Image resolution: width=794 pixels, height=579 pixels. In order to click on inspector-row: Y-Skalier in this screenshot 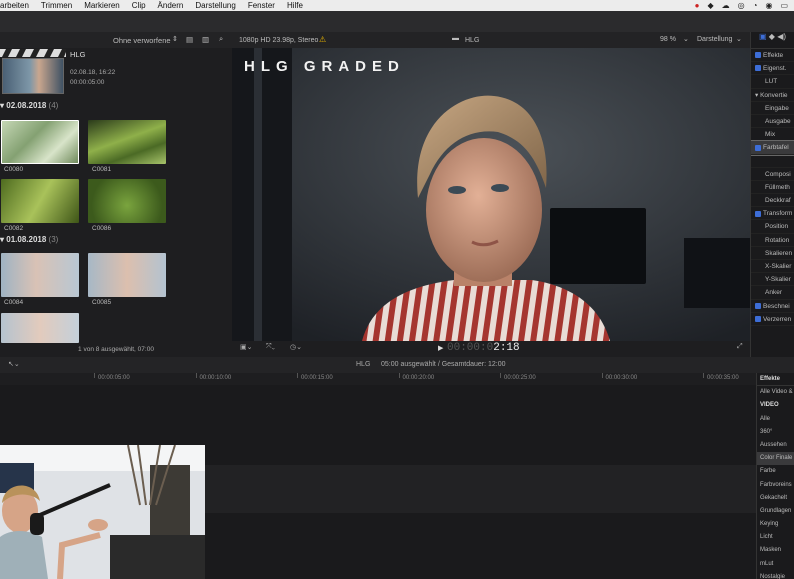, I will do `click(772, 280)`.